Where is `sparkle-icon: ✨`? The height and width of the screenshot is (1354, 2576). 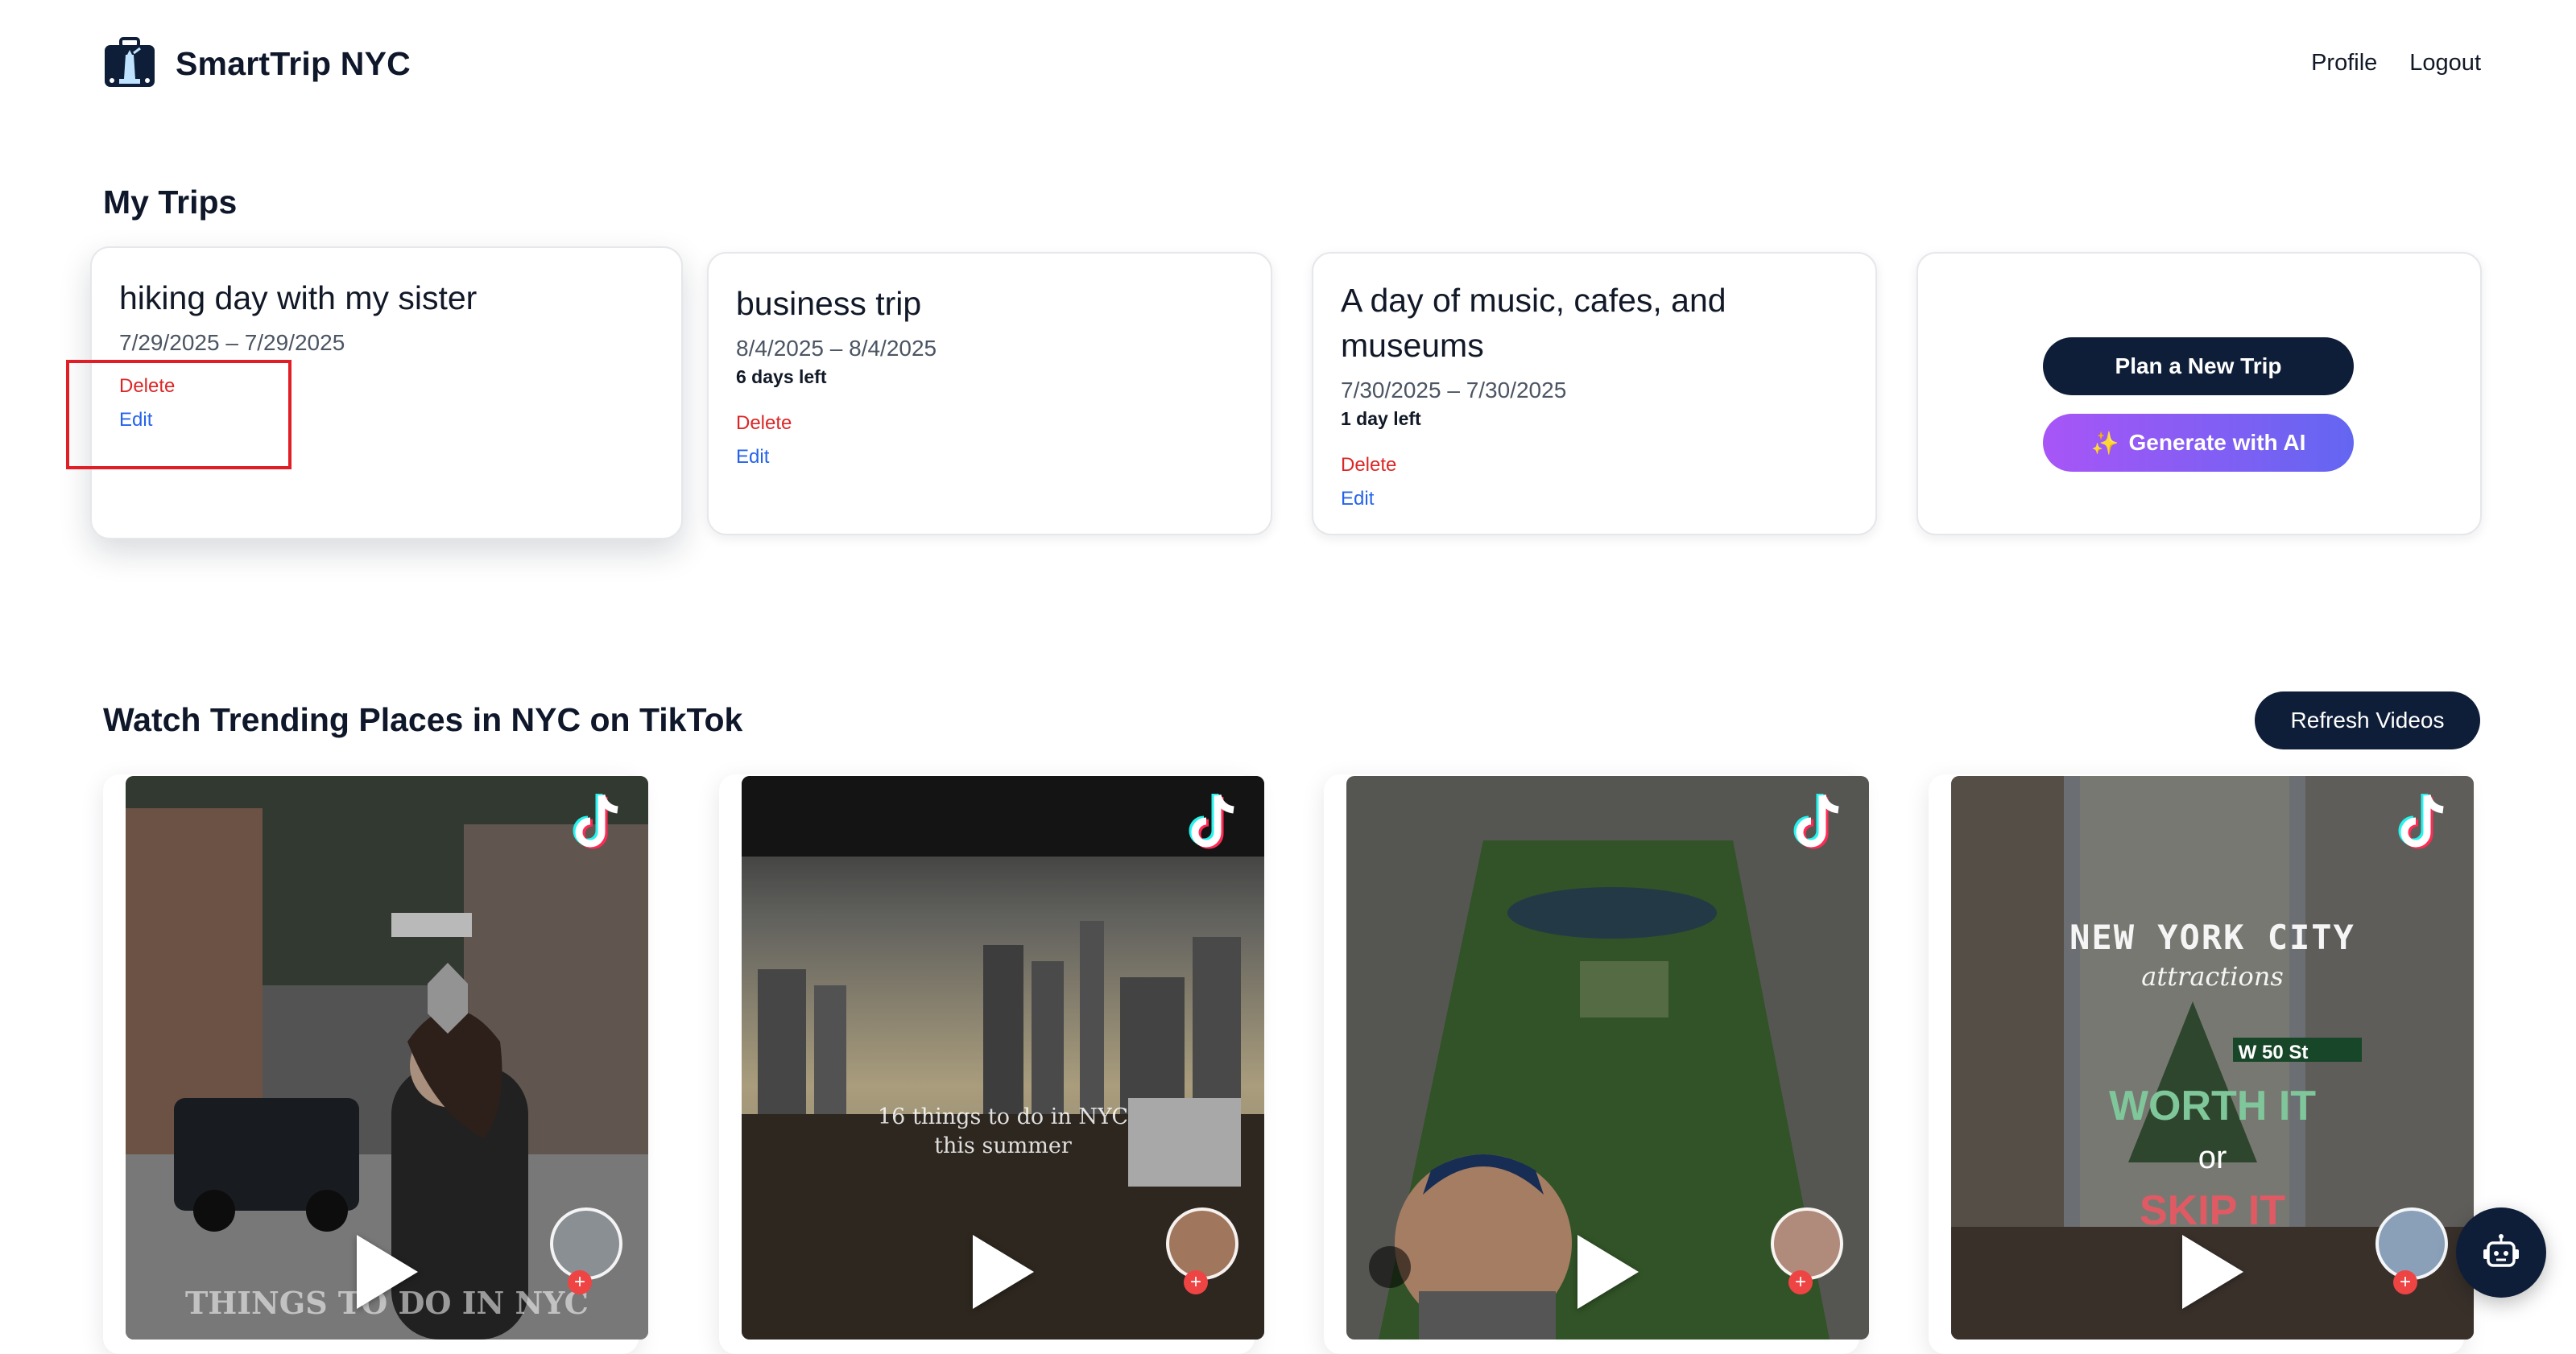
sparkle-icon: ✨ is located at coordinates (2104, 443).